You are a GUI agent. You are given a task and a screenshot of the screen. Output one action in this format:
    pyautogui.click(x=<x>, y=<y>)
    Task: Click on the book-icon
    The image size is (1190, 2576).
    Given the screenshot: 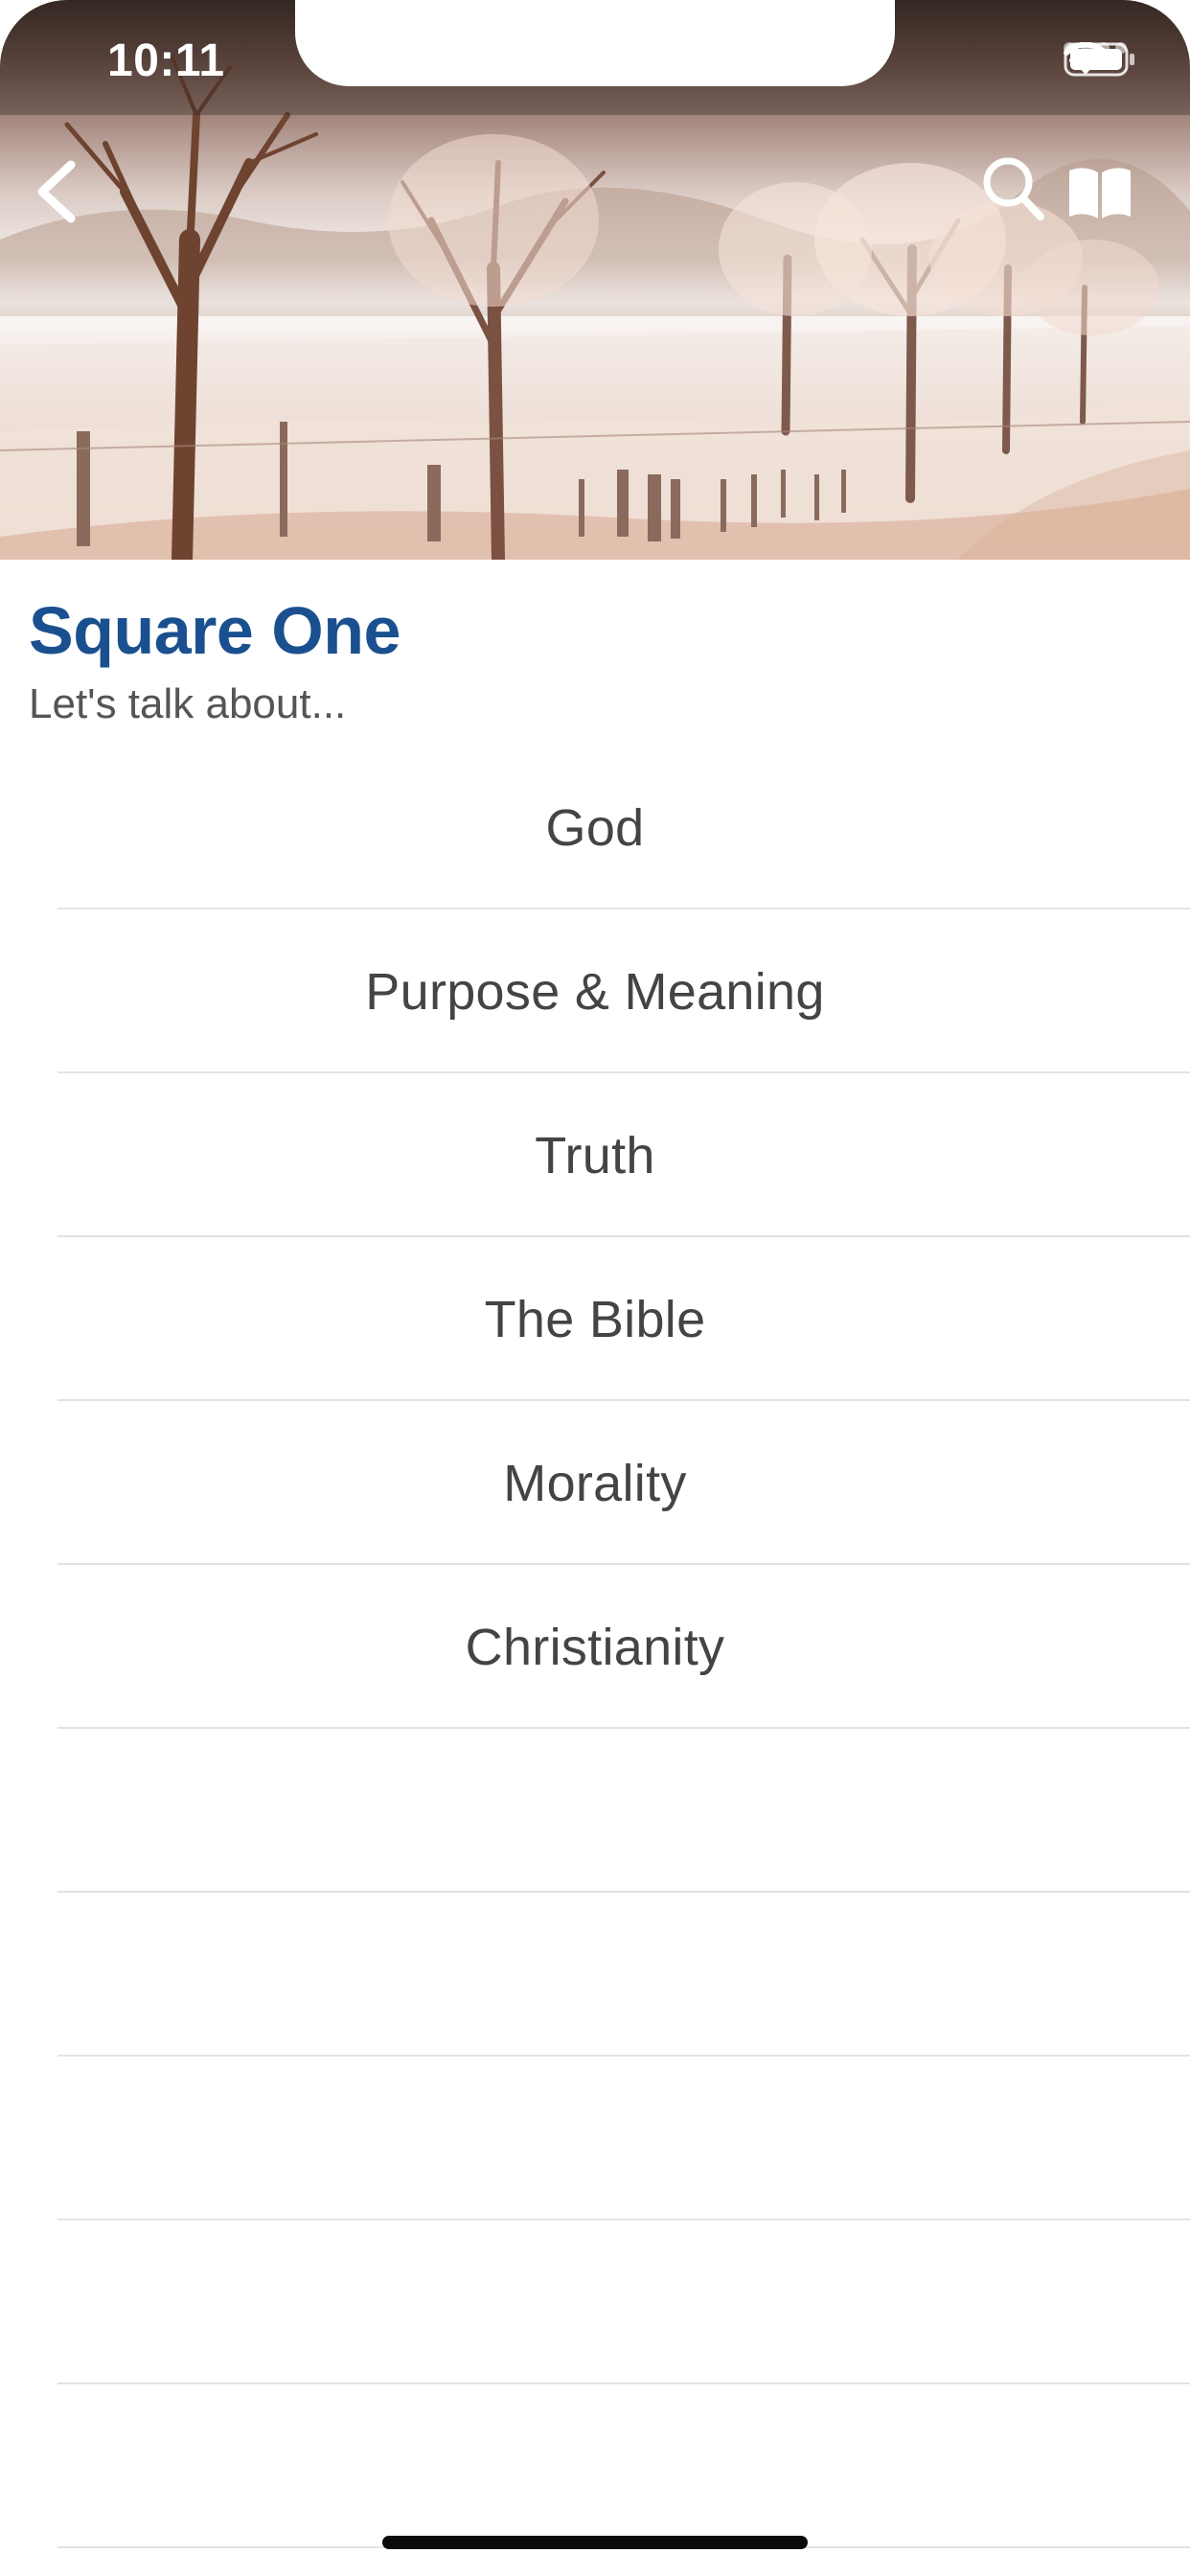 What is the action you would take?
    pyautogui.click(x=1100, y=193)
    